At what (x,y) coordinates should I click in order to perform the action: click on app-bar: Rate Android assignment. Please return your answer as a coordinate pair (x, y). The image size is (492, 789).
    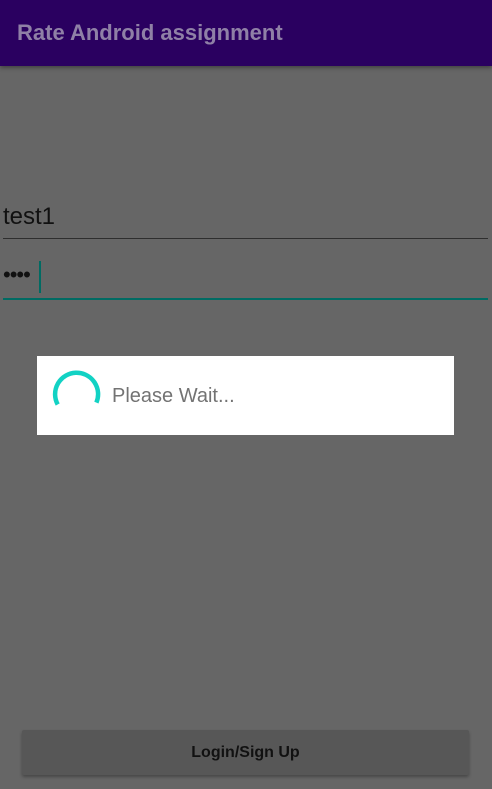
    Looking at the image, I should click on (246, 33).